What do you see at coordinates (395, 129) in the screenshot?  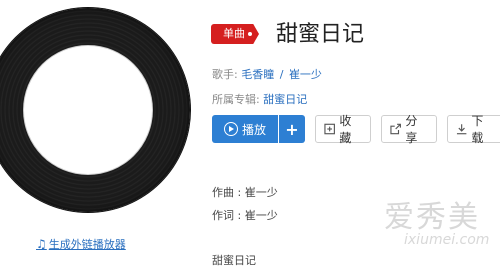 I see `share-icon` at bounding box center [395, 129].